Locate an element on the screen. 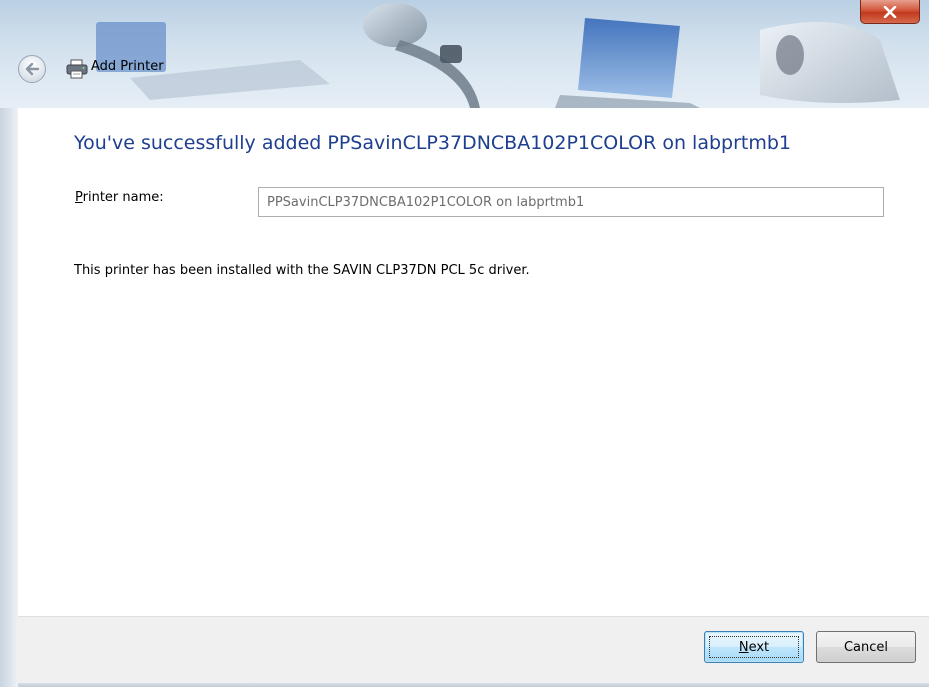  back-arrow-icon is located at coordinates (32, 69).